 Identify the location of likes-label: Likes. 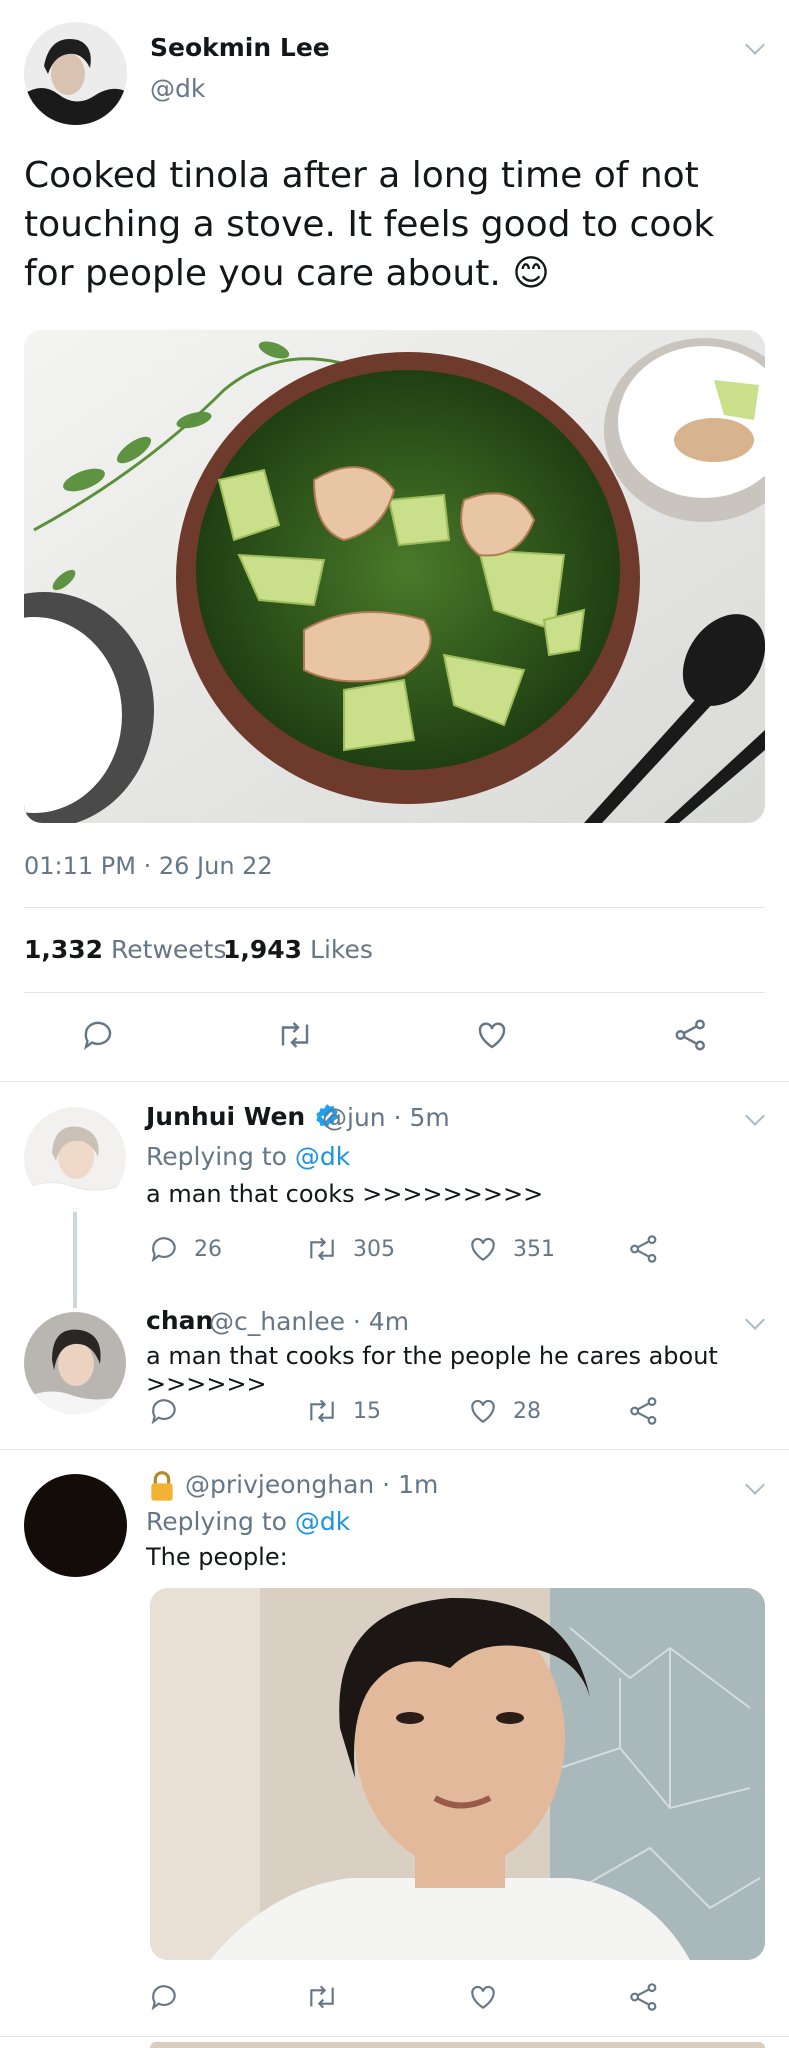
(341, 949).